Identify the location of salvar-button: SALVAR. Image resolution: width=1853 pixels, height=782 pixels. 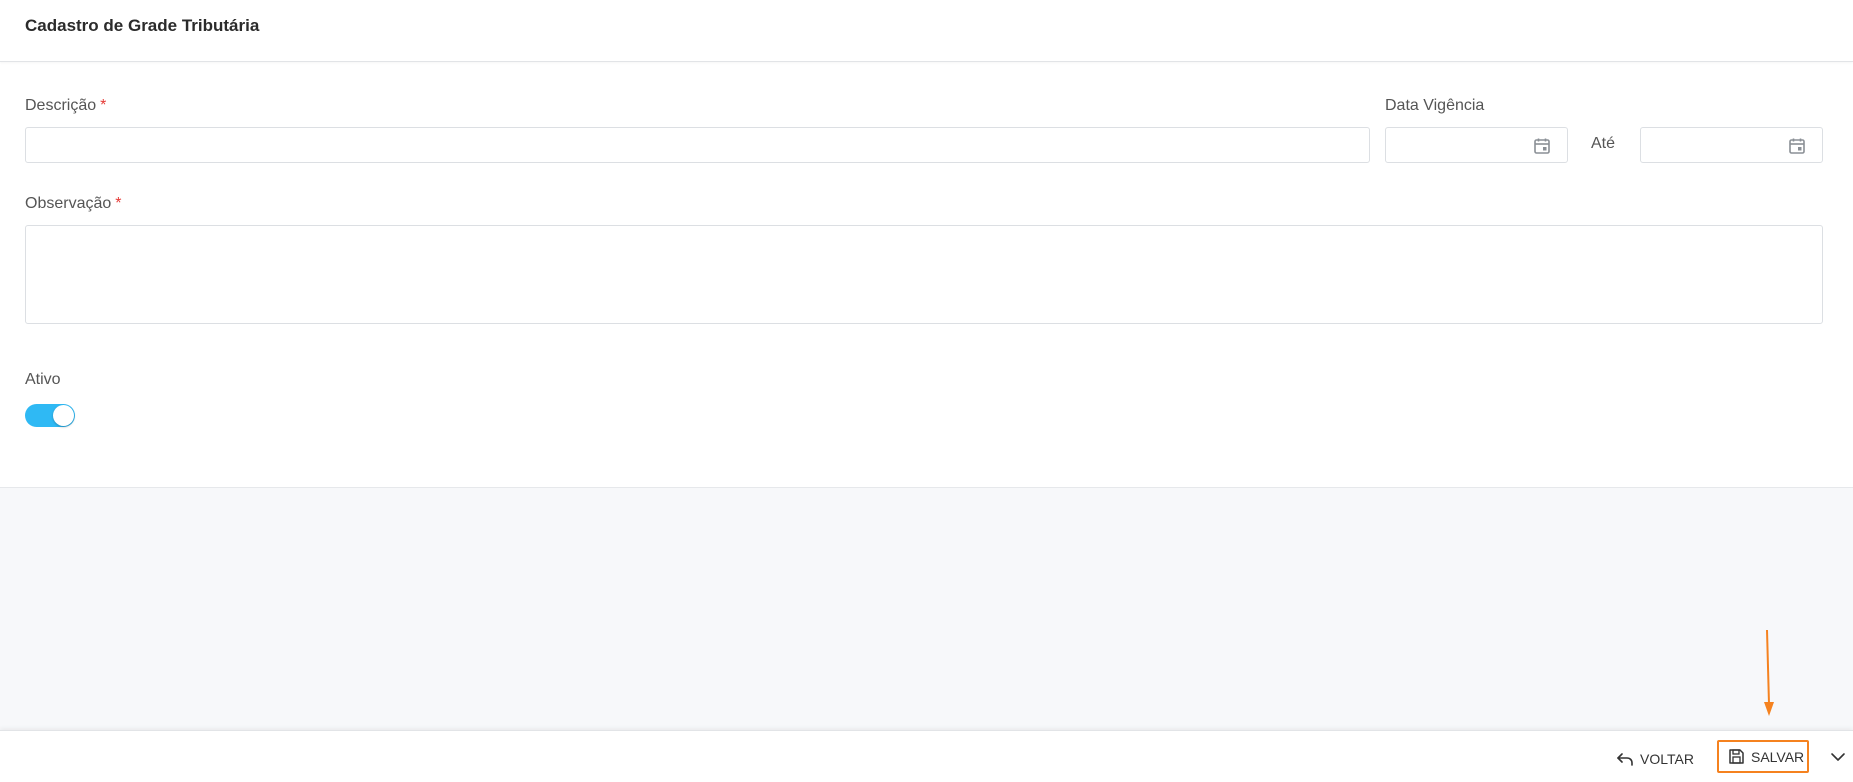
(1763, 756).